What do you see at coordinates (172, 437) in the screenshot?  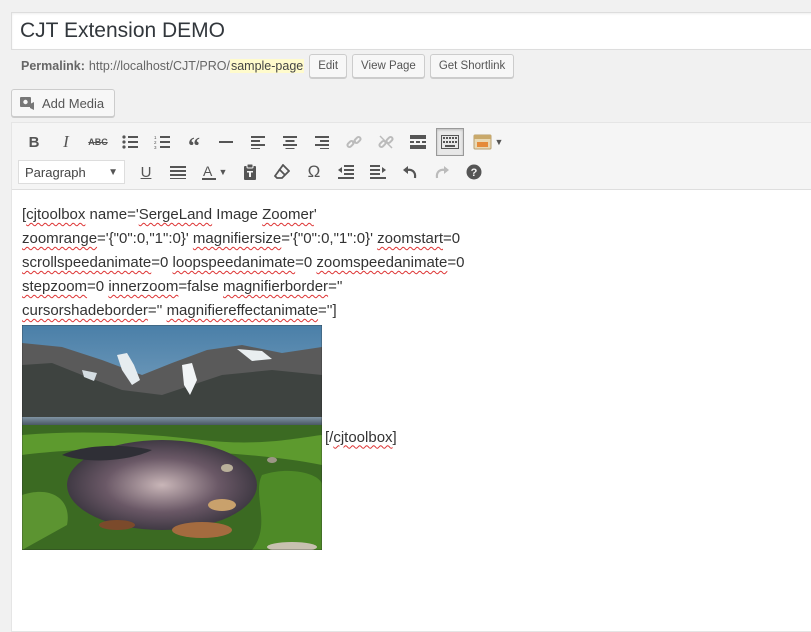 I see `landscape-photo` at bounding box center [172, 437].